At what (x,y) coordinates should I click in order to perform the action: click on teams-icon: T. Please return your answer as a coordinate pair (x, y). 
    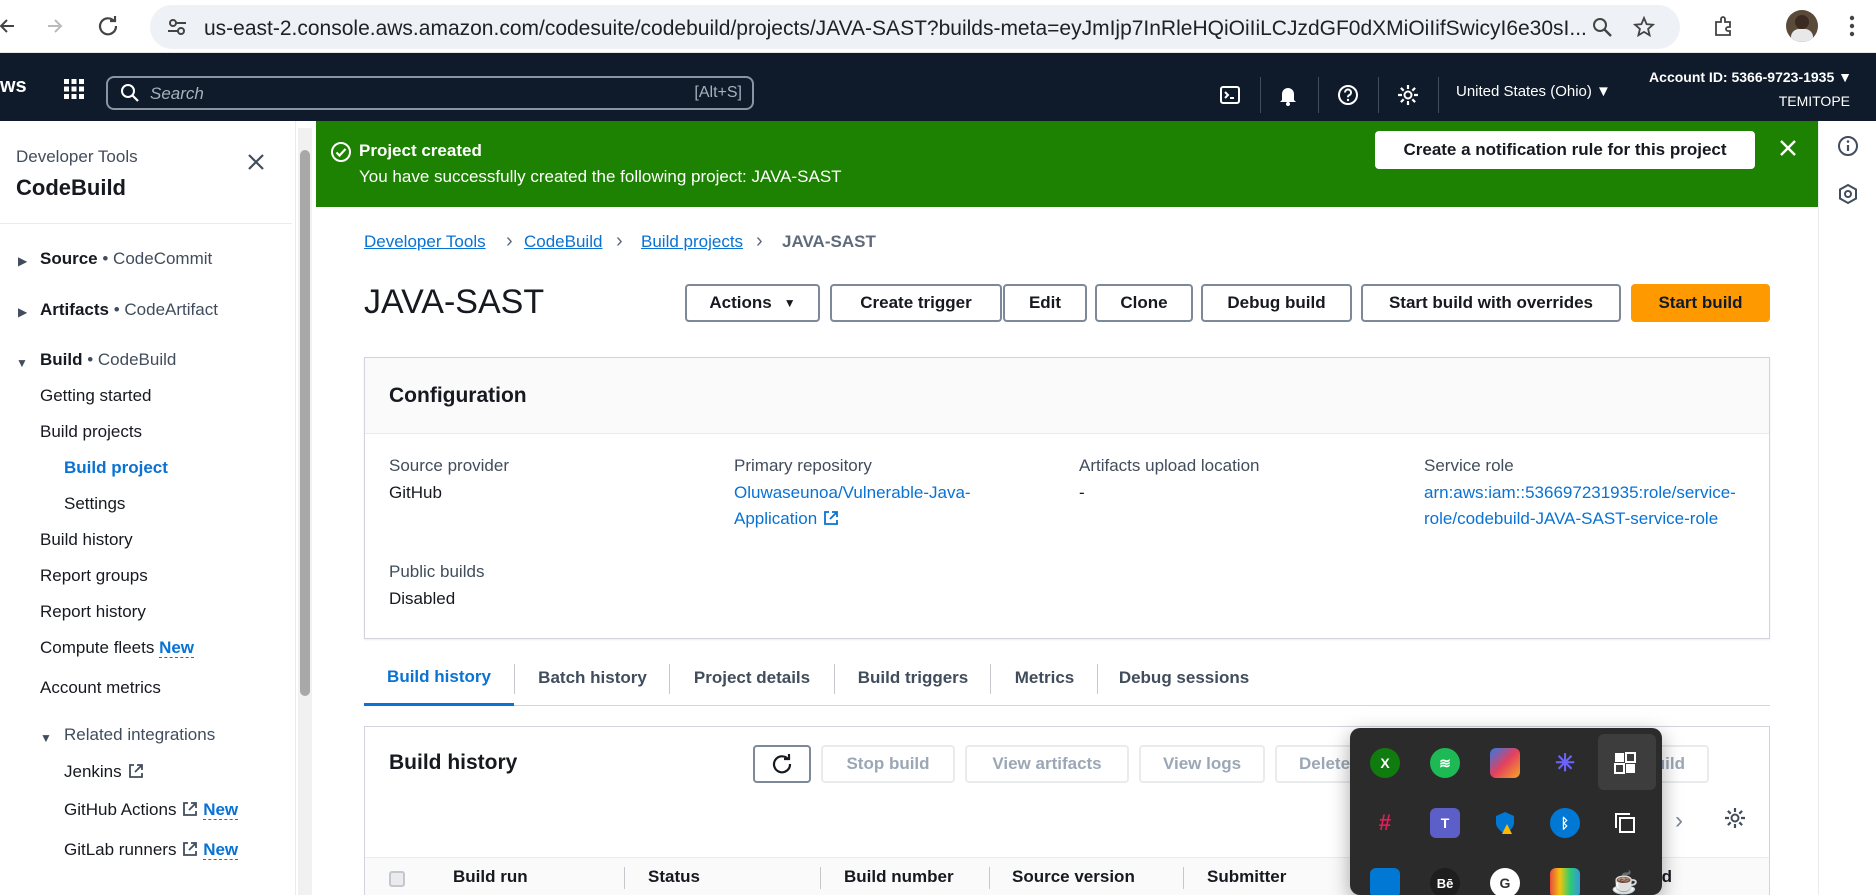
    Looking at the image, I should click on (1445, 823).